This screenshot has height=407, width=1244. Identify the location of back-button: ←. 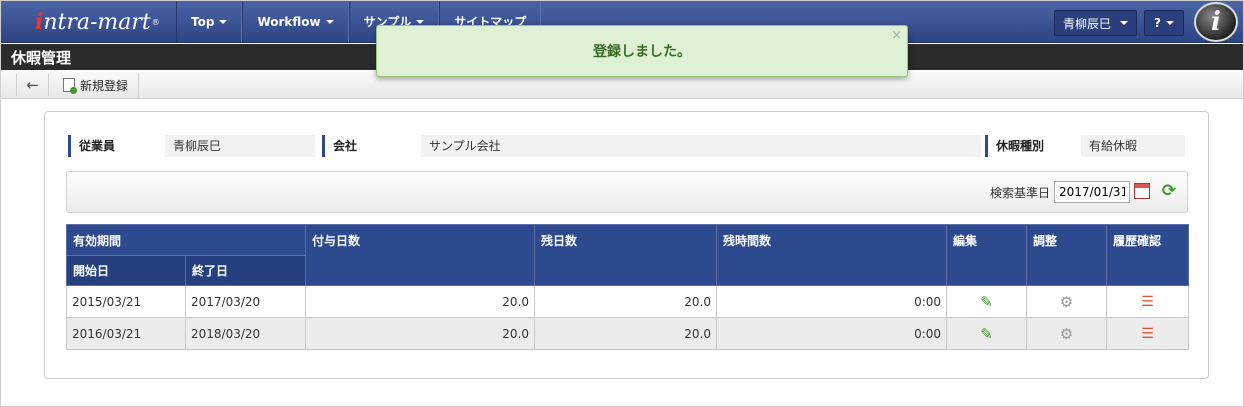
(32, 85).